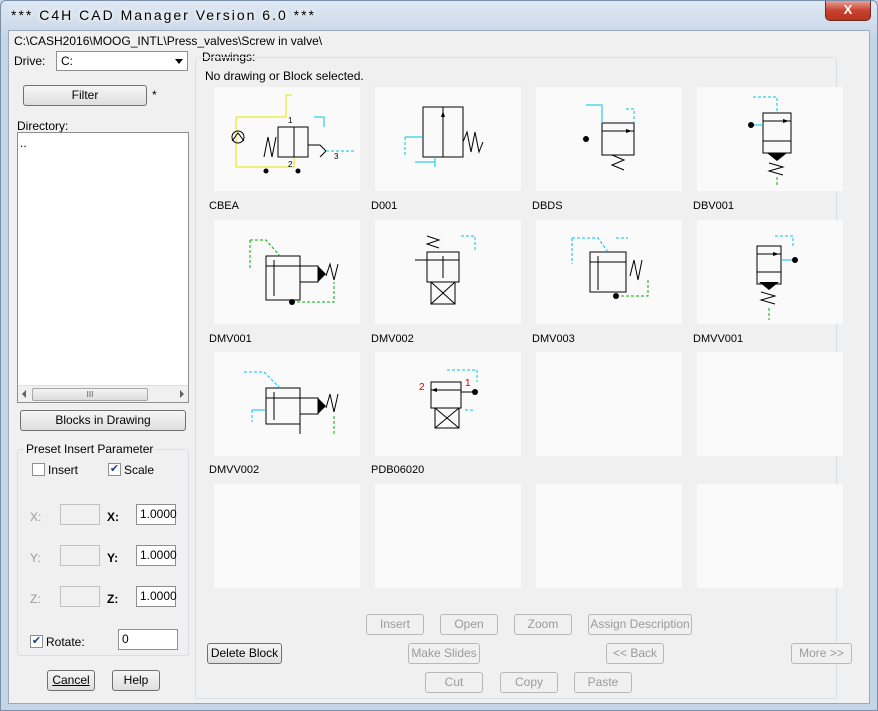  Describe the element at coordinates (713, 206) in the screenshot. I see `drawing-label: DBV001` at that location.